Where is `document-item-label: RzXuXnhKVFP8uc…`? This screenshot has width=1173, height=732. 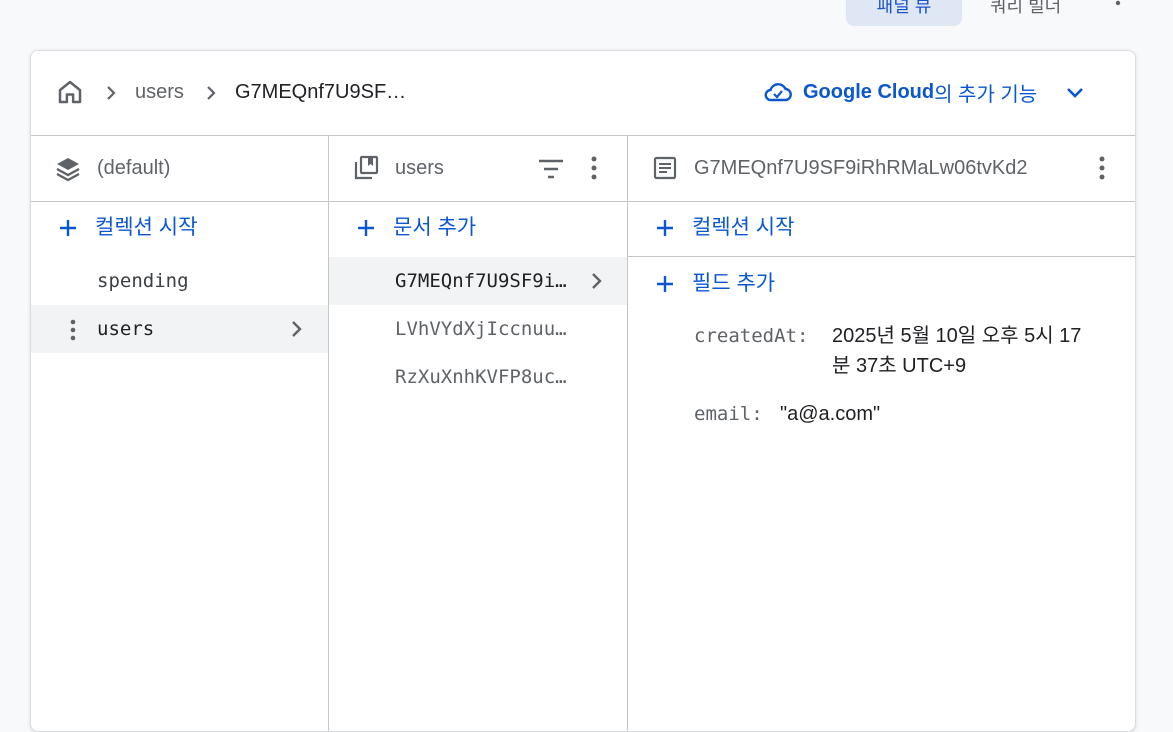
document-item-label: RzXuXnhKVFP8uc… is located at coordinates (481, 377).